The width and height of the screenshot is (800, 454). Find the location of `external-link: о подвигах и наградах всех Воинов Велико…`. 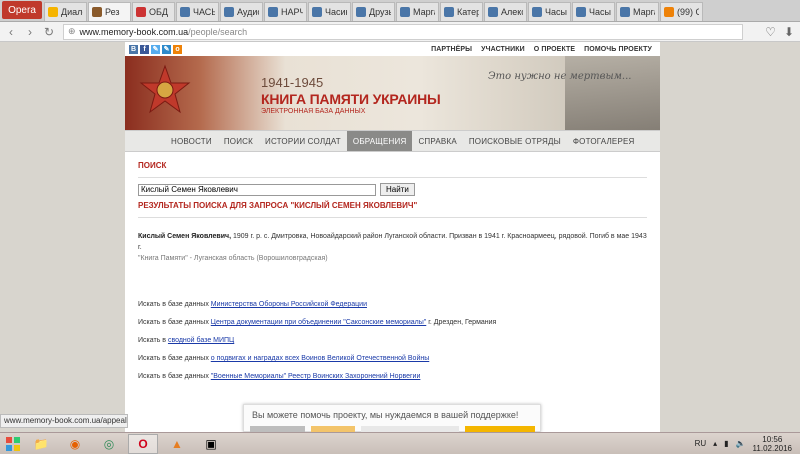

external-link: о подвигах и наградах всех Воинов Велико… is located at coordinates (320, 358).